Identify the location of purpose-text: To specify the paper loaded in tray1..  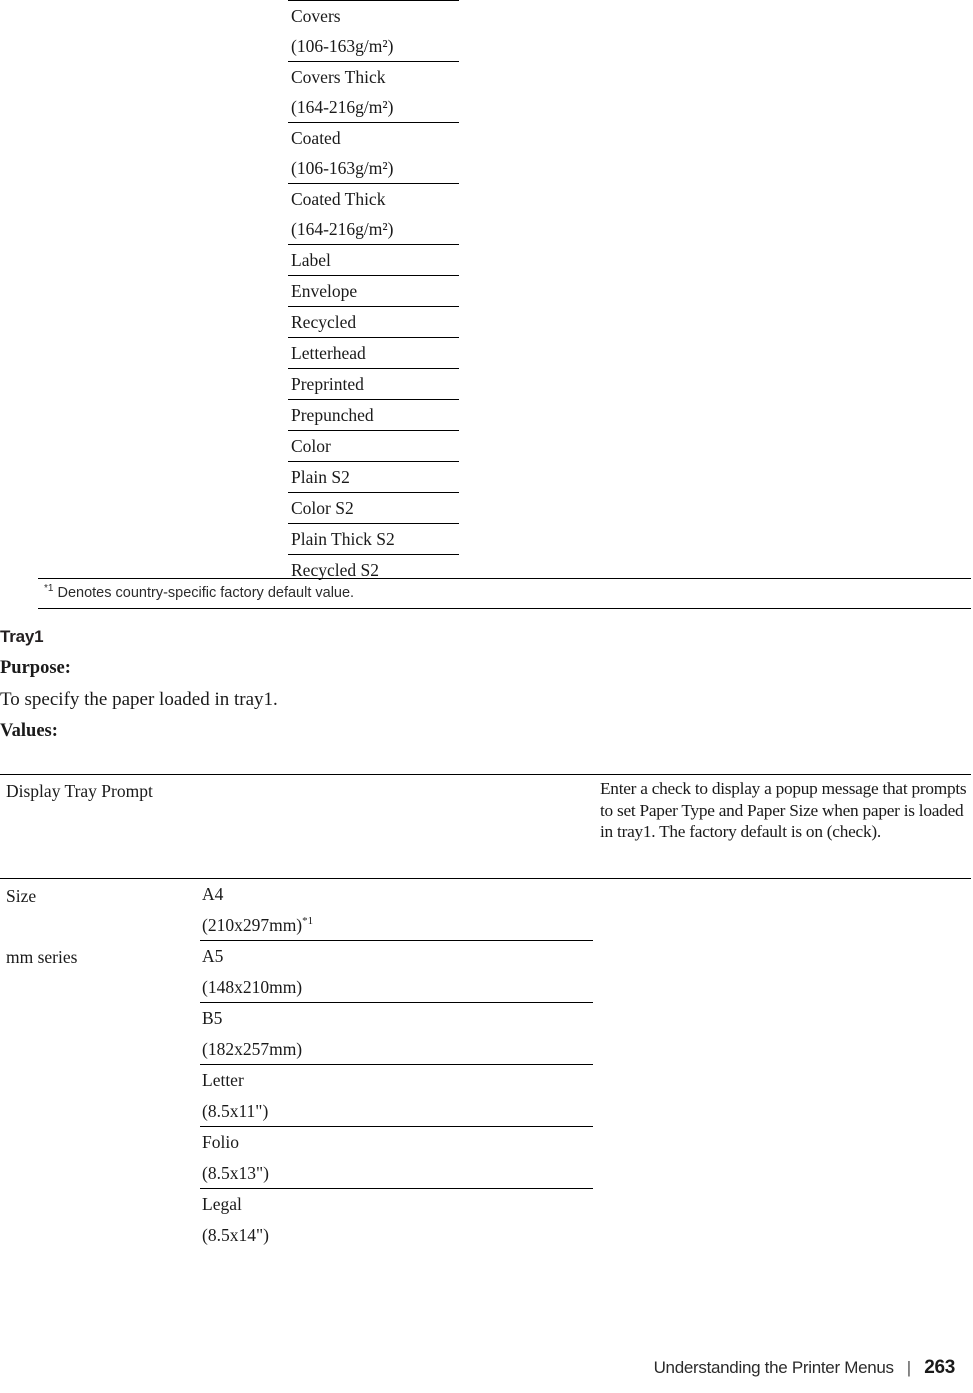
(139, 699).